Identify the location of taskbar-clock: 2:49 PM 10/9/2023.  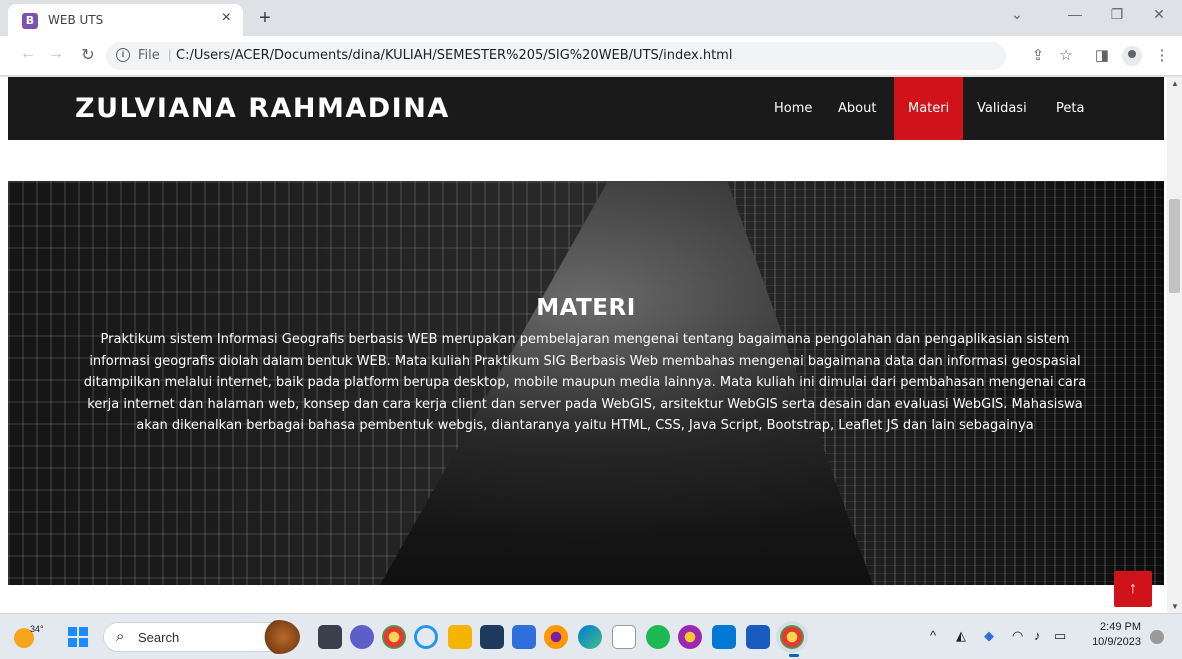
(1113, 635).